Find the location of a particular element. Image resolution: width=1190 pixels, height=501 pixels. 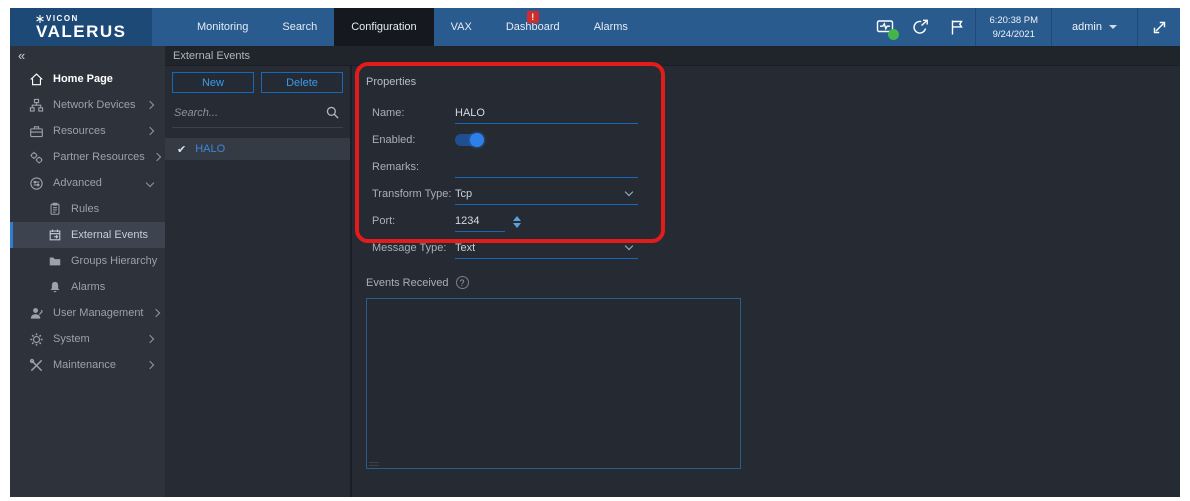

rules-icon is located at coordinates (55, 208).